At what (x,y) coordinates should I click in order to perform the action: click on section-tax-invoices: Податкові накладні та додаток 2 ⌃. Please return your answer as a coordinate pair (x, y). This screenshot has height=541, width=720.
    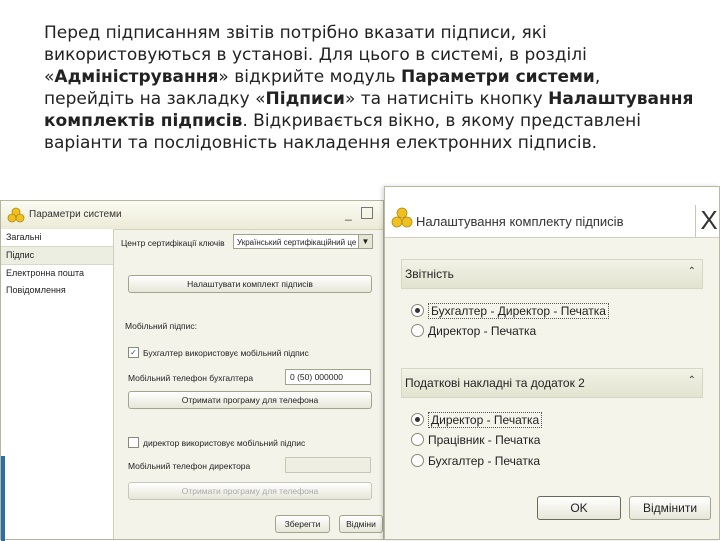
    Looking at the image, I should click on (552, 383).